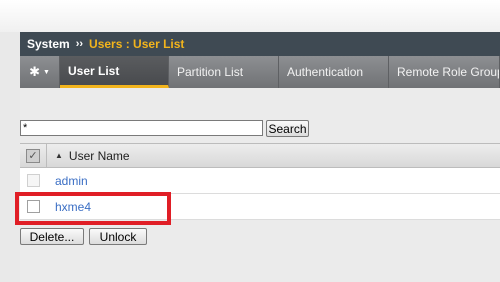 The height and width of the screenshot is (282, 500). Describe the element at coordinates (67, 181) in the screenshot. I see `user-link: admin` at that location.